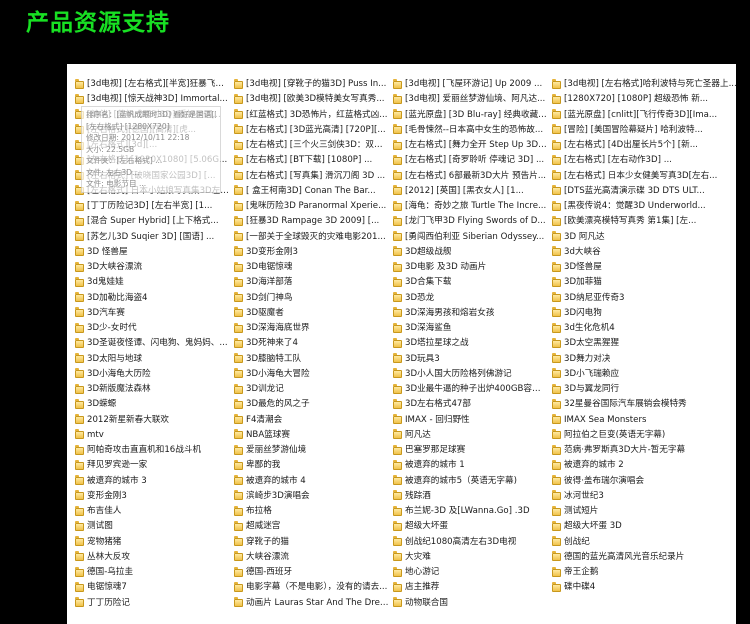 The width and height of the screenshot is (750, 624). Describe the element at coordinates (647, 359) in the screenshot. I see `folder-item: 3D舞力对决` at that location.